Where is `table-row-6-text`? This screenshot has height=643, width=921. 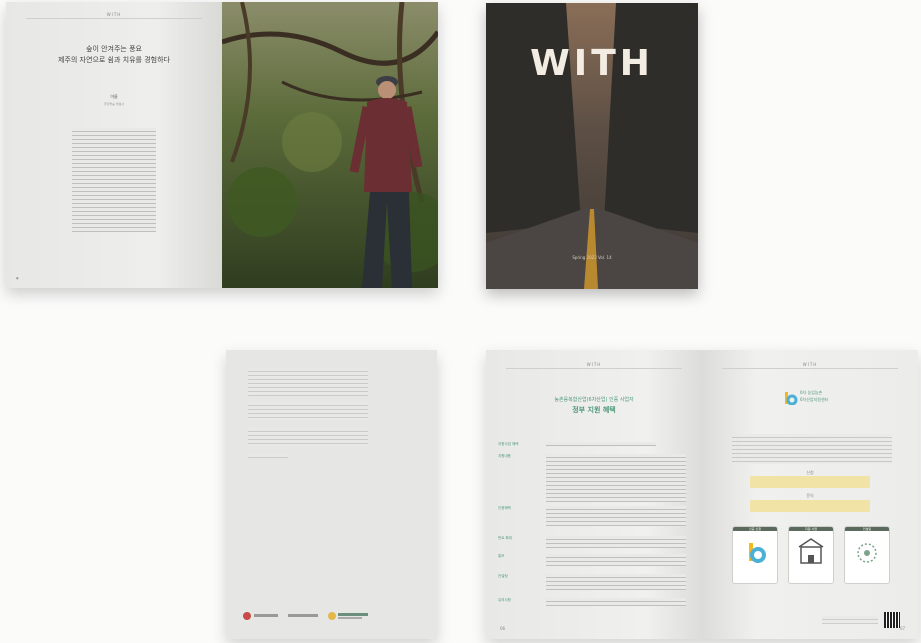
table-row-6-text is located at coordinates (616, 582).